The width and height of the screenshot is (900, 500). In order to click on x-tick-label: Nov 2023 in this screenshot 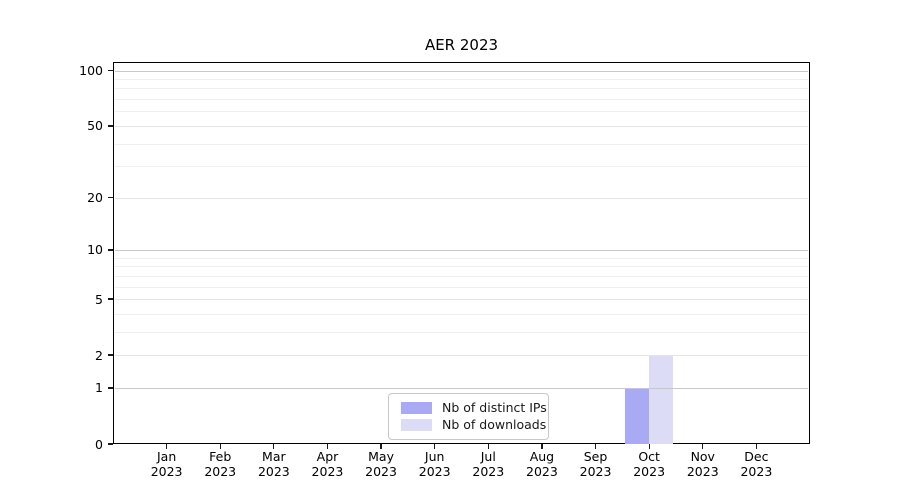, I will do `click(702, 464)`.